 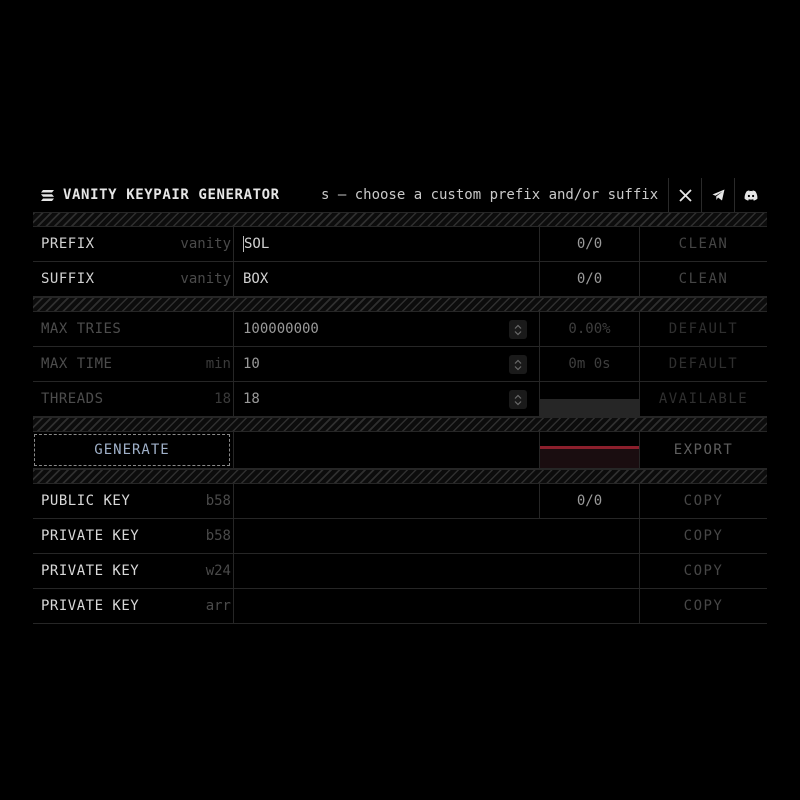 What do you see at coordinates (386, 399) in the screenshot?
I see `threads-input: 18` at bounding box center [386, 399].